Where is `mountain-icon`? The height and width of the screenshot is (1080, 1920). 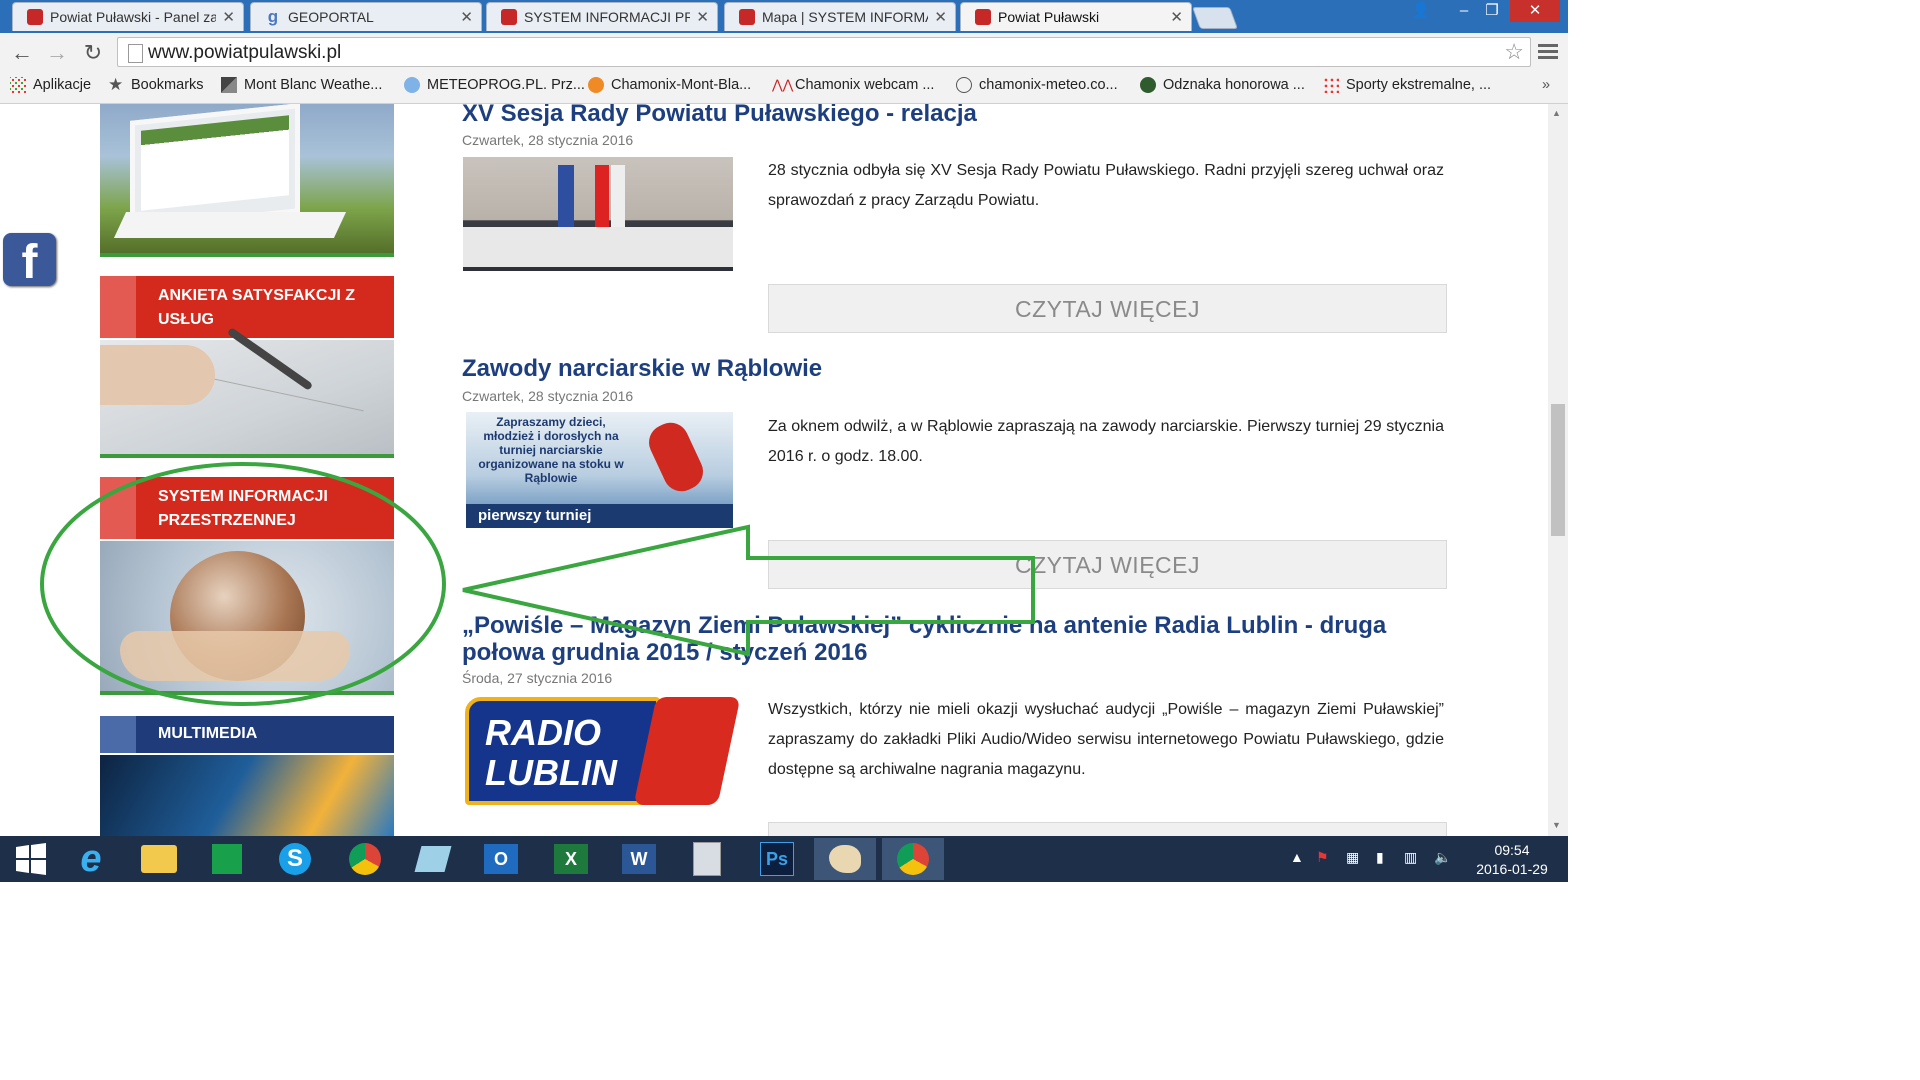
mountain-icon is located at coordinates (229, 85).